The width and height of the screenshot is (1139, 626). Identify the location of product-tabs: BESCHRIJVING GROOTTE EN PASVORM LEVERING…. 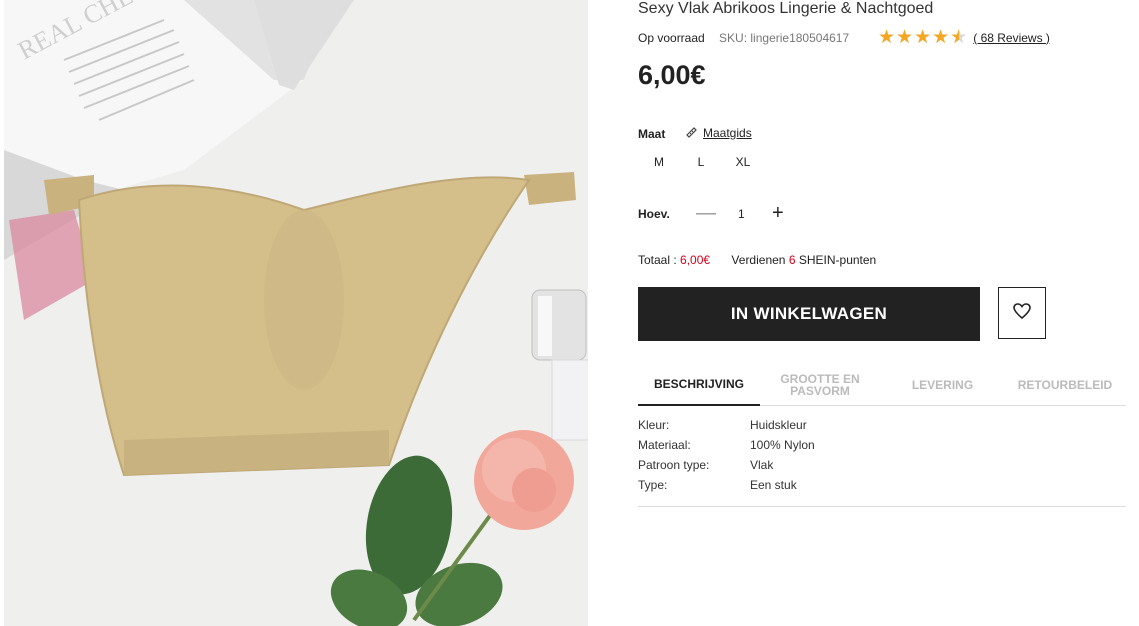
(882, 385).